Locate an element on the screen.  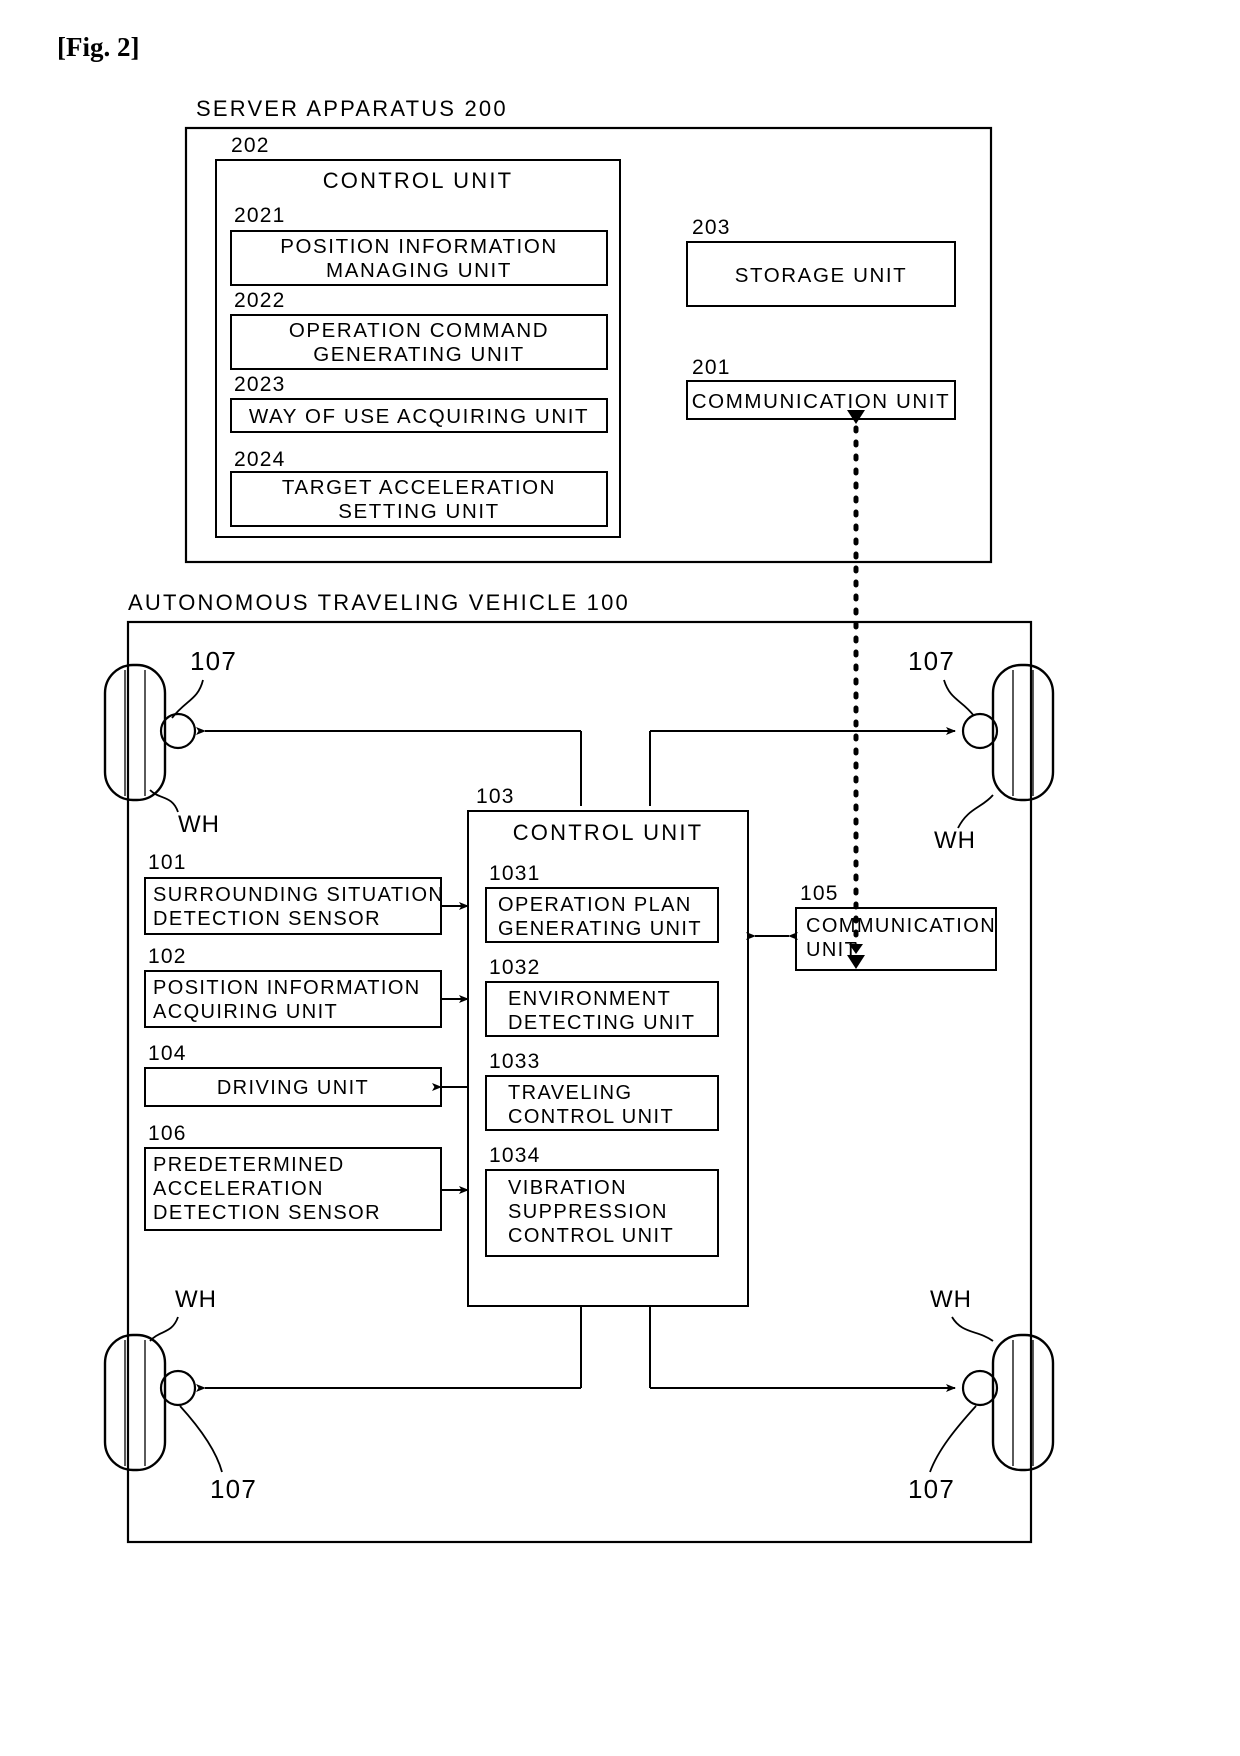
server-communication-unit-label: COMMUNICATION UNIT is located at coordinates (821, 401).